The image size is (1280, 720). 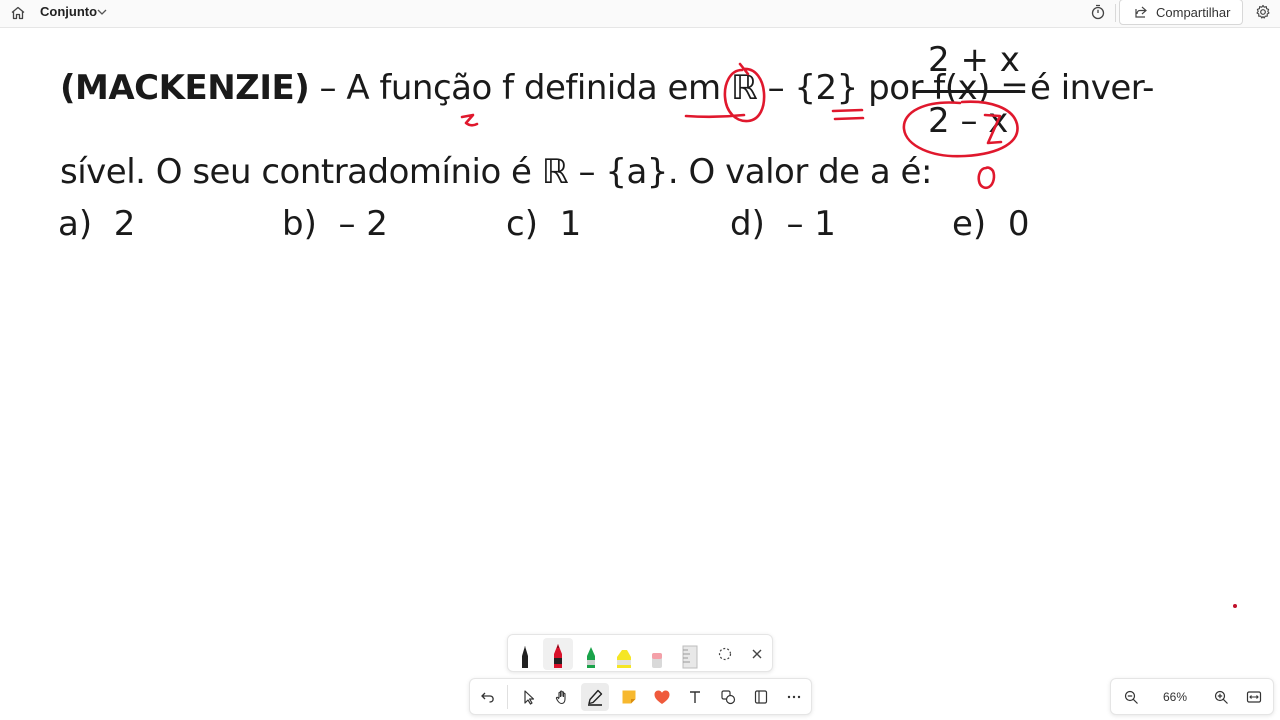 I want to click on hand-tool, so click(x=562, y=697).